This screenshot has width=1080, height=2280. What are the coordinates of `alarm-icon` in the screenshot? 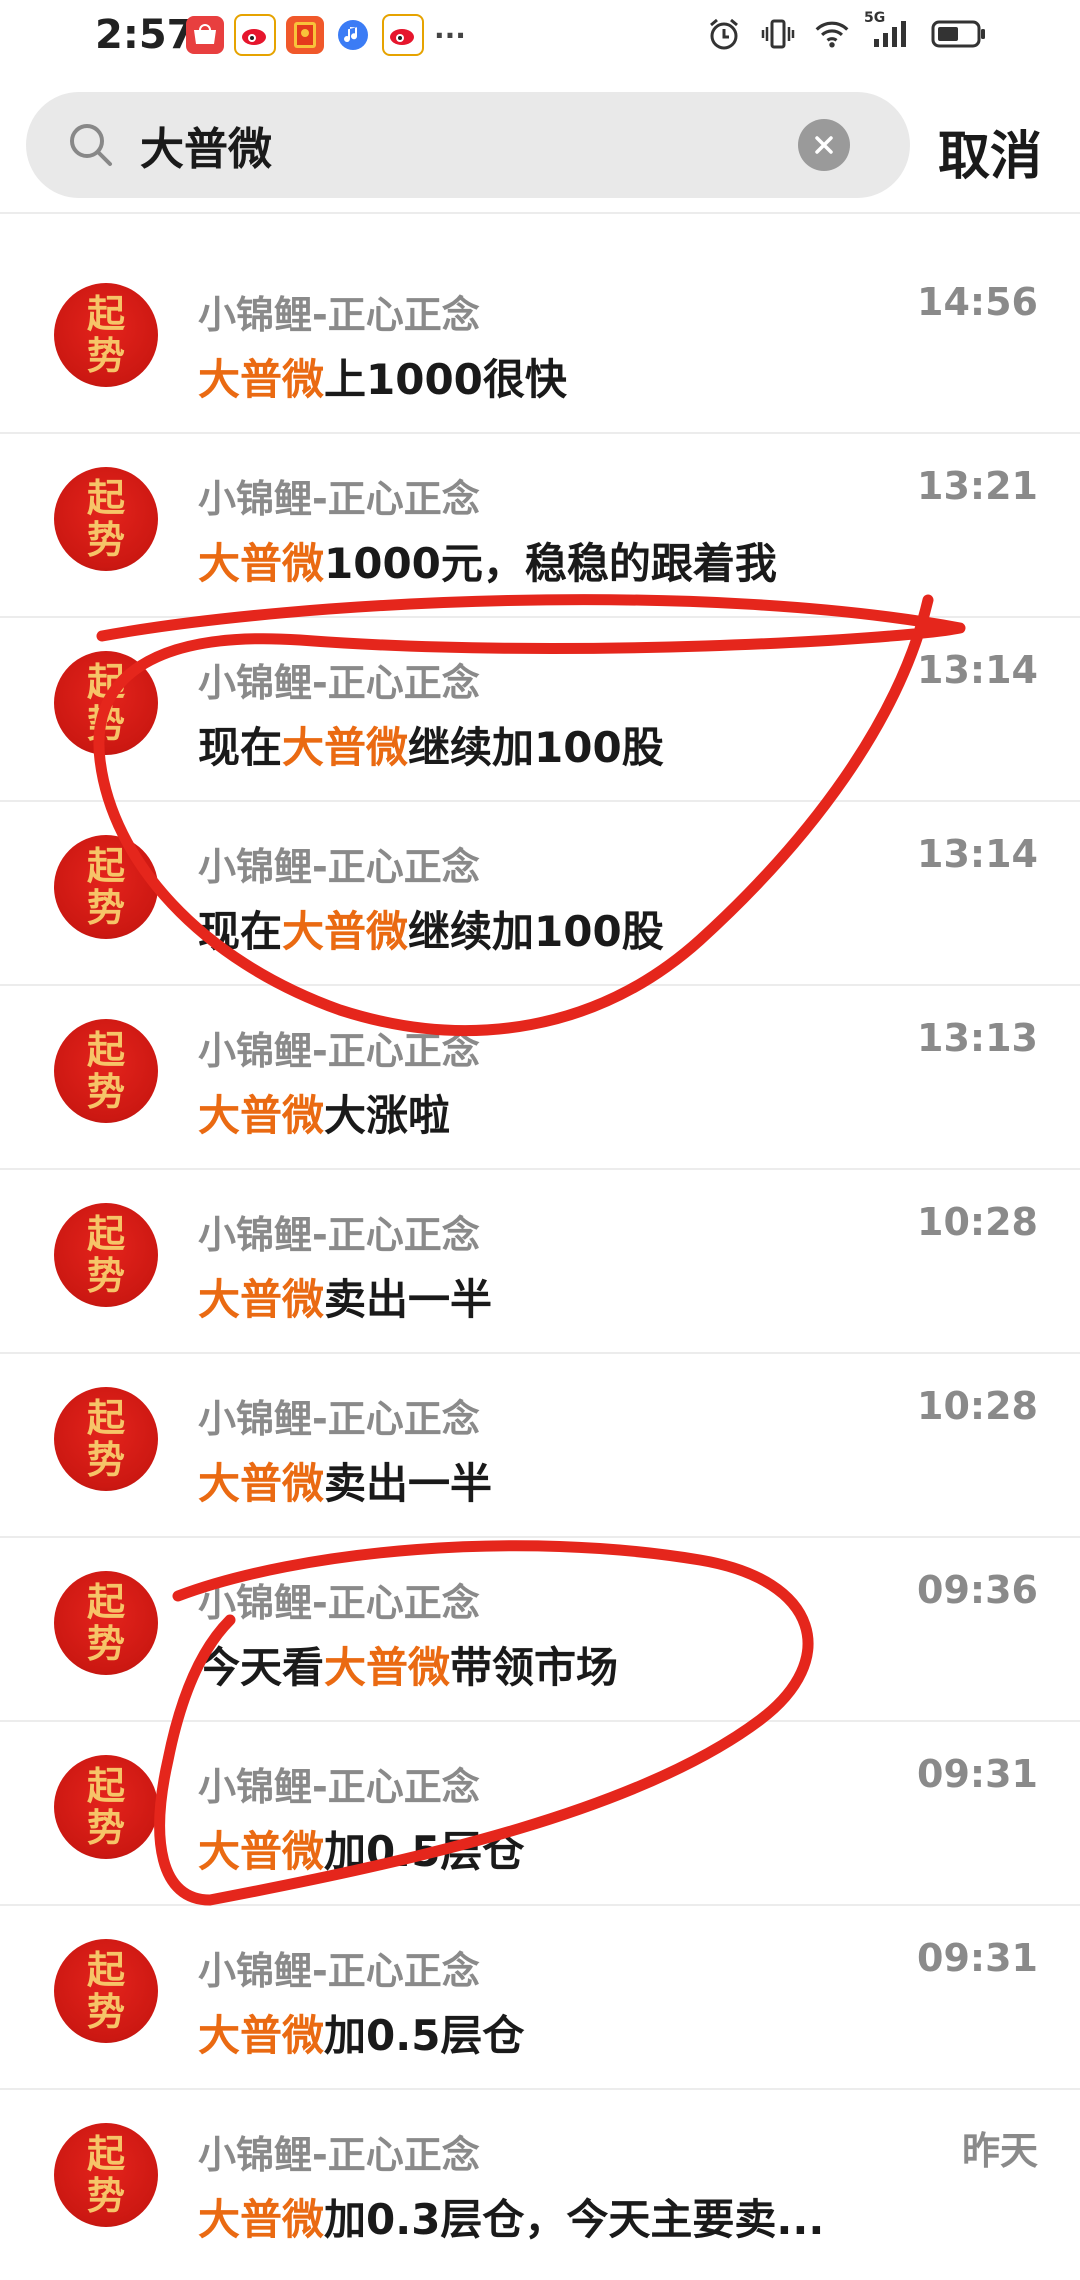 It's located at (724, 34).